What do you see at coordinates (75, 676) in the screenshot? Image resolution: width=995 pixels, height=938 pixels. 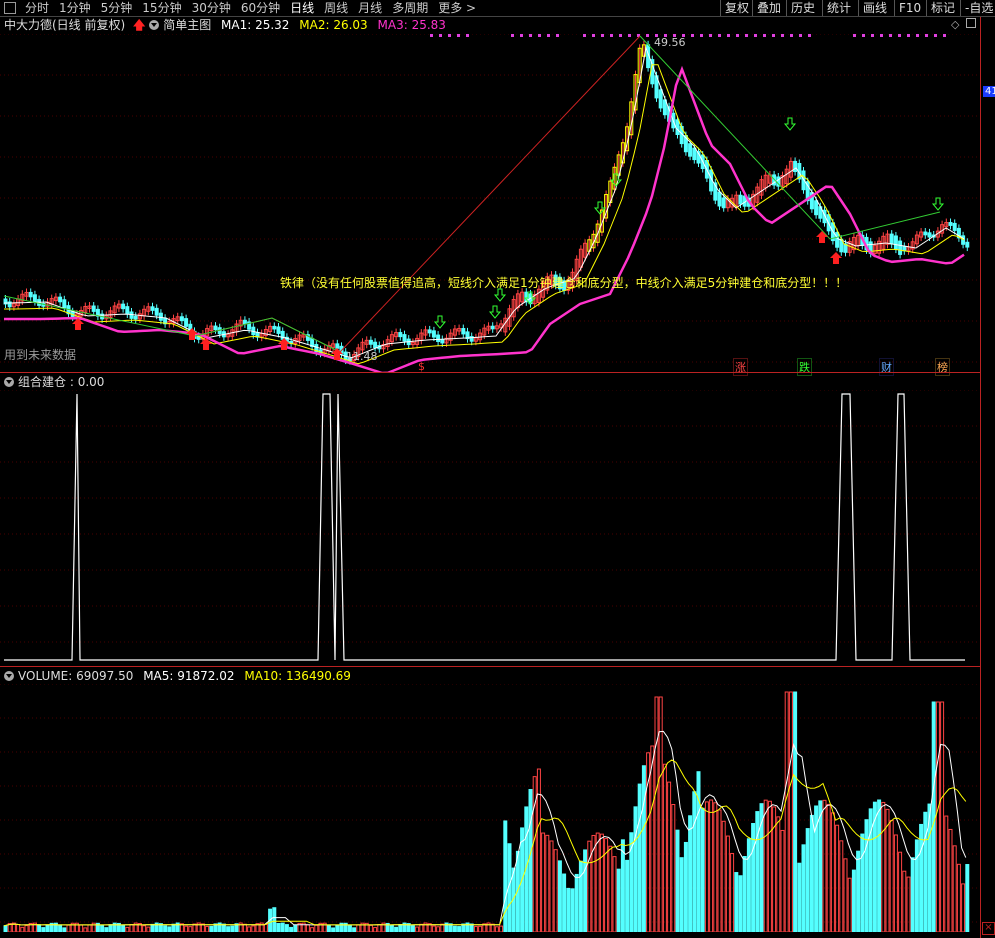 I see `volume-title: VOLUME: 69097.50` at bounding box center [75, 676].